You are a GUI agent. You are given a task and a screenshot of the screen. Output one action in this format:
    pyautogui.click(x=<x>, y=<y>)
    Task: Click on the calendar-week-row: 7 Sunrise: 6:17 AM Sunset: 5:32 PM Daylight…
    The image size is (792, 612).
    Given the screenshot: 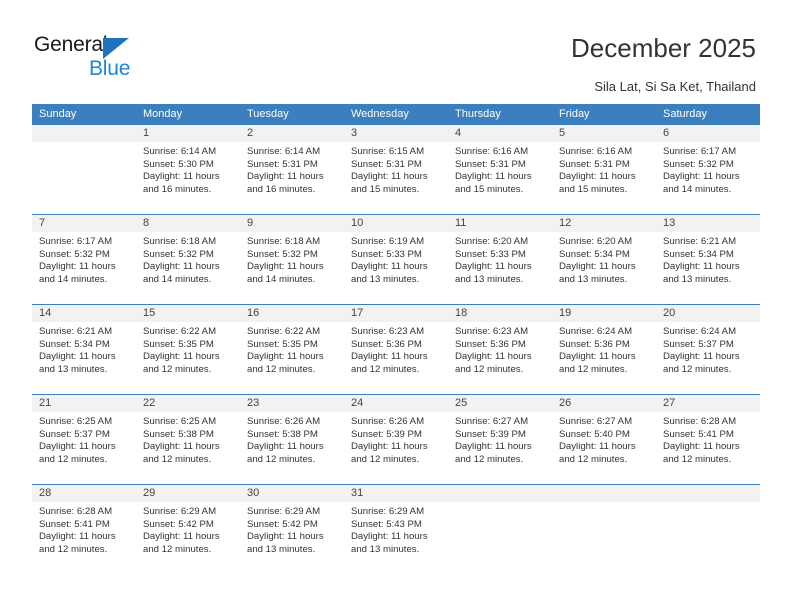 What is the action you would take?
    pyautogui.click(x=396, y=259)
    